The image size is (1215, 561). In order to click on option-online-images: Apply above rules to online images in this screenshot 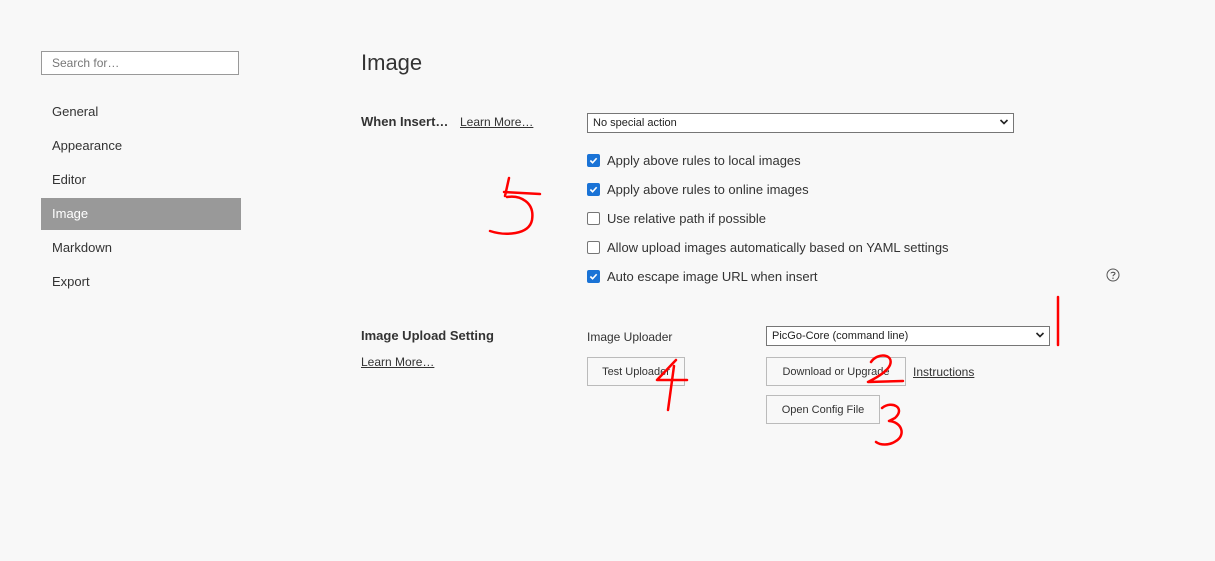, I will do `click(698, 189)`.